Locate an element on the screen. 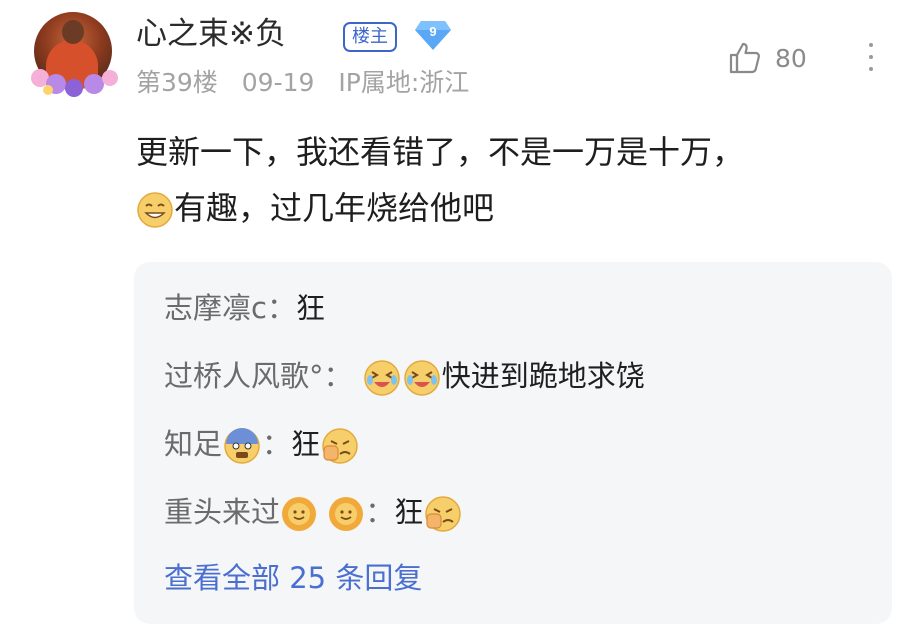 This screenshot has width=909, height=625. content-line-1: 更新一下，我还看错了，不是一万是十万， is located at coordinates (440, 152).